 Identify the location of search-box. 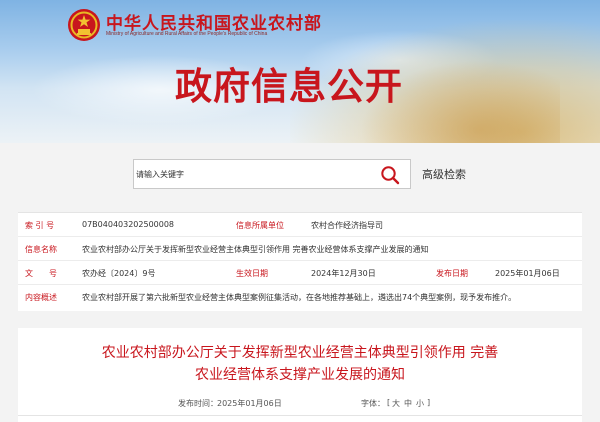
(272, 174).